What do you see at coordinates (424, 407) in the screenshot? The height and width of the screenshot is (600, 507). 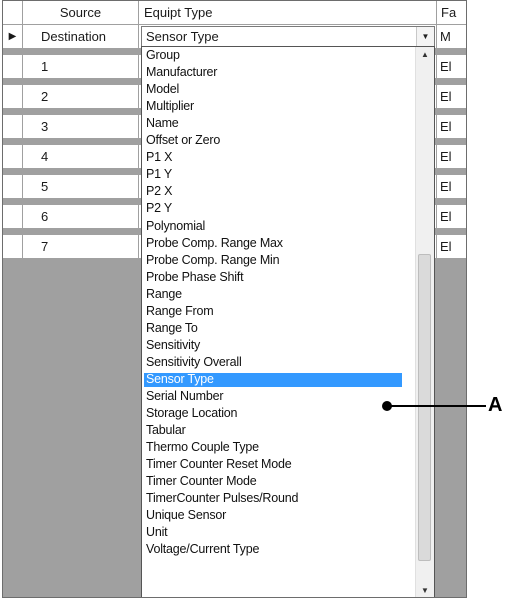 I see `scrollbar-thumb` at bounding box center [424, 407].